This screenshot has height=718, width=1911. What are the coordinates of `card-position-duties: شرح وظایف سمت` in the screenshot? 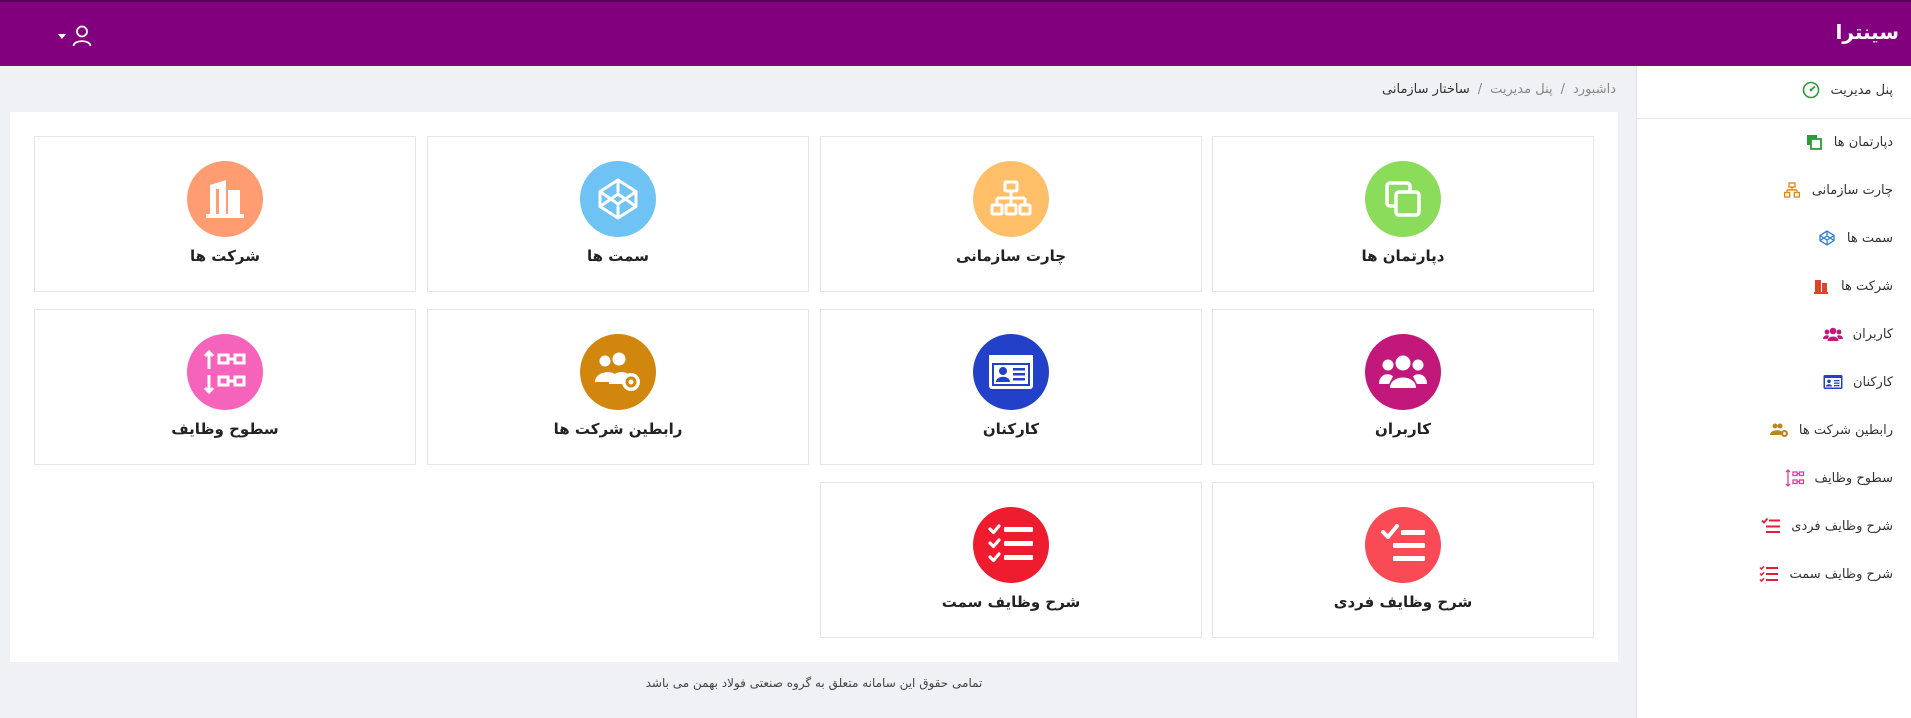 It's located at (1011, 560).